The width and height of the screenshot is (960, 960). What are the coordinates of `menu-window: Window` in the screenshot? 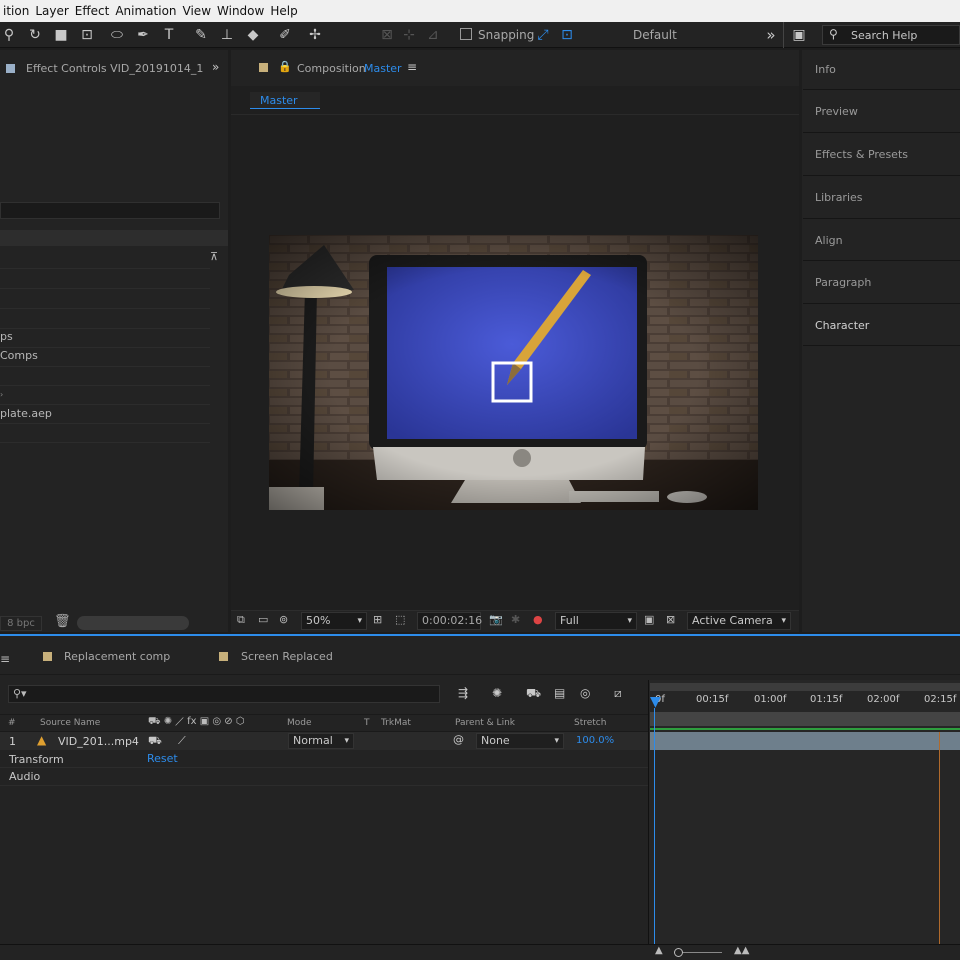 It's located at (240, 11).